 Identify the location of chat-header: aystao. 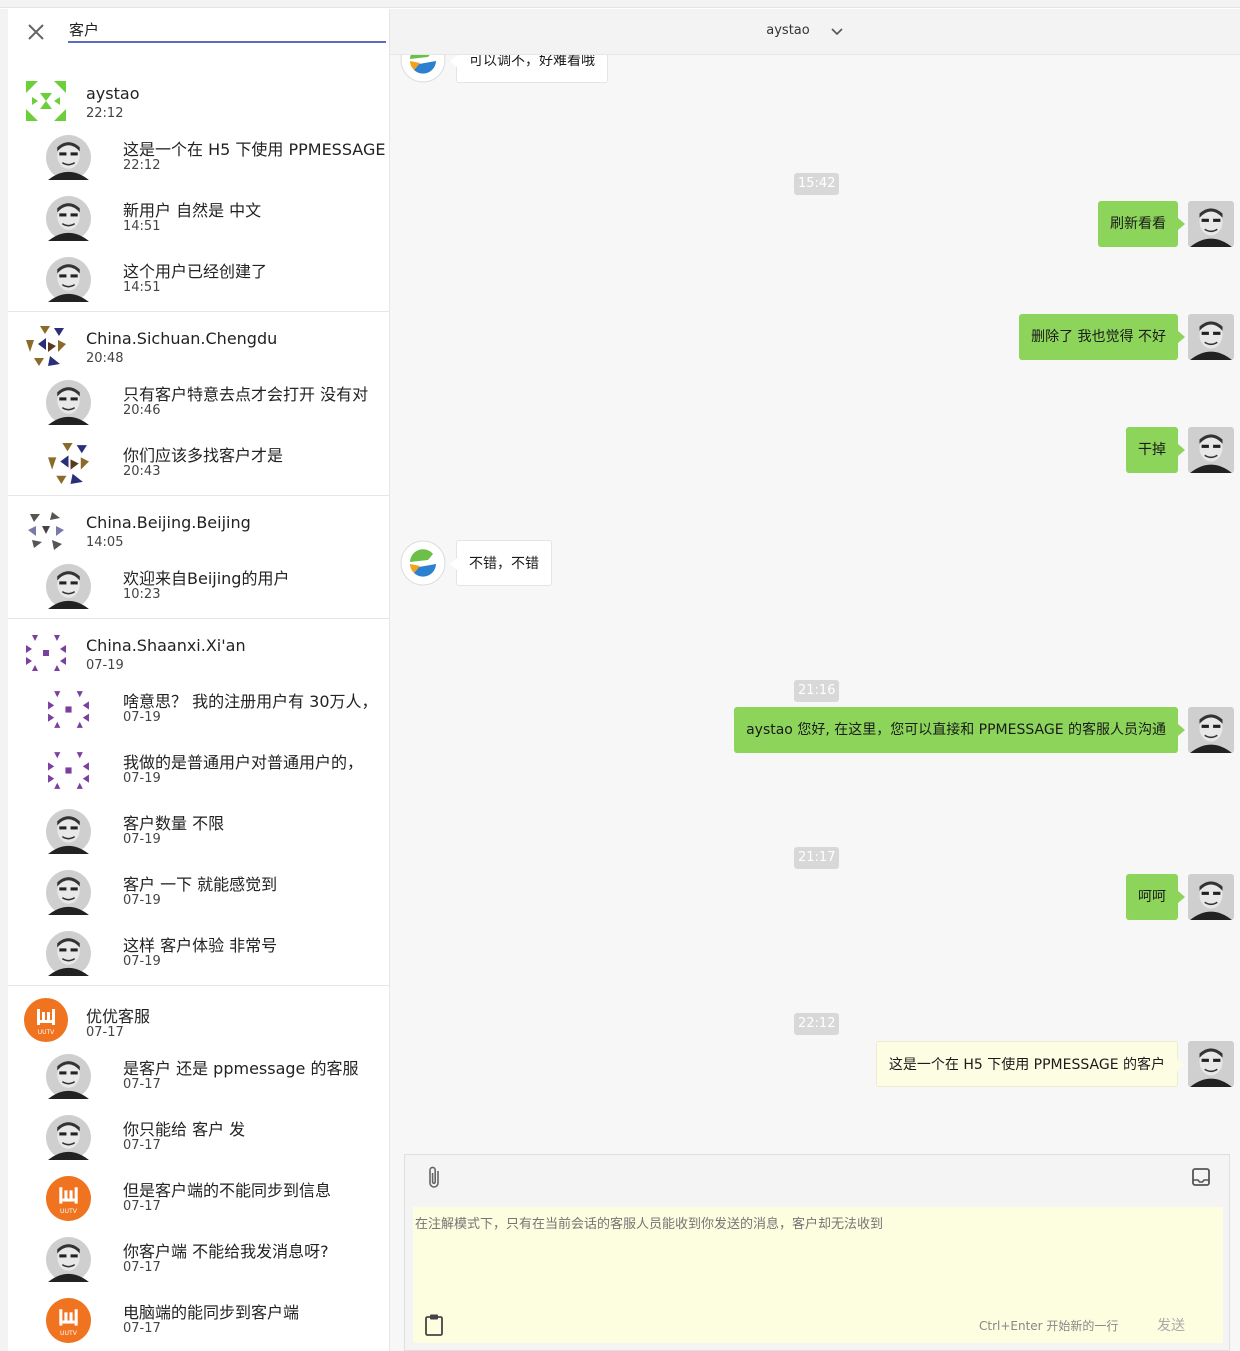
(815, 32).